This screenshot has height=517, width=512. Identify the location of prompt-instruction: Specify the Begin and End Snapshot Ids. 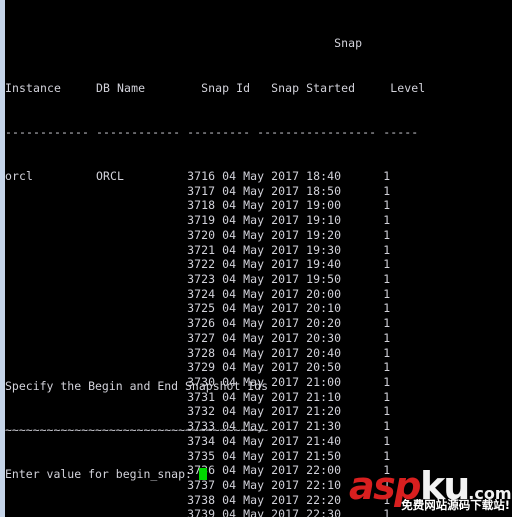
(137, 385).